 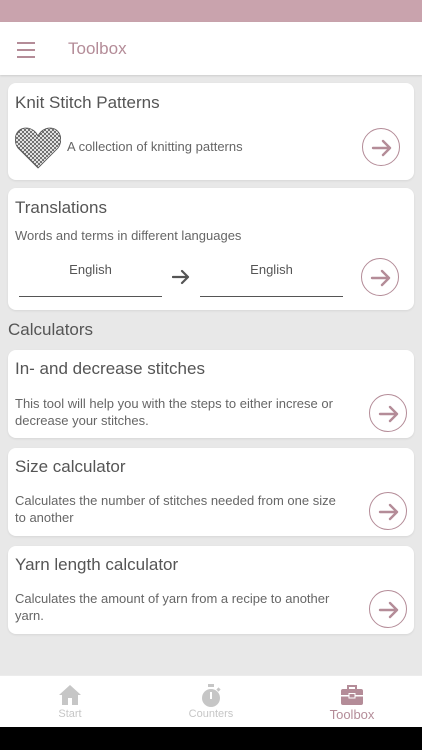 I want to click on section-heading-calculators: Calculators, so click(x=51, y=329).